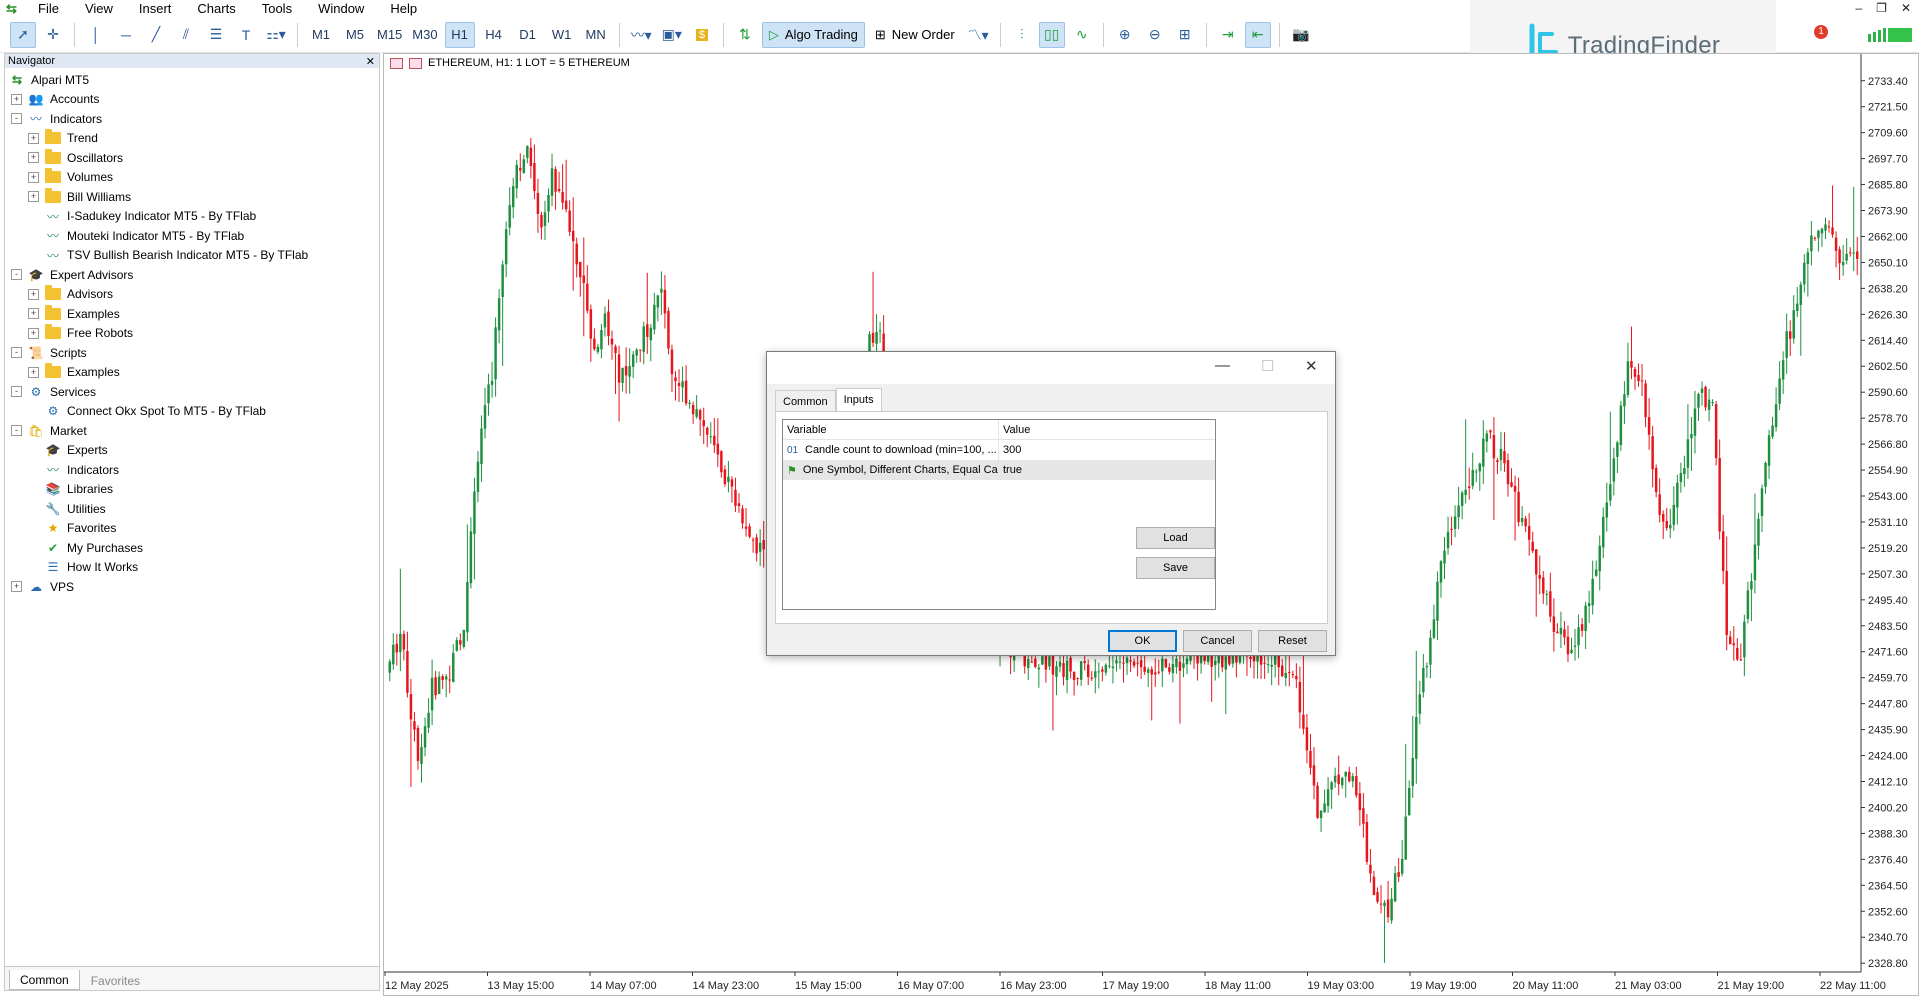  What do you see at coordinates (389, 35) in the screenshot?
I see `timeframe-m15: M15` at bounding box center [389, 35].